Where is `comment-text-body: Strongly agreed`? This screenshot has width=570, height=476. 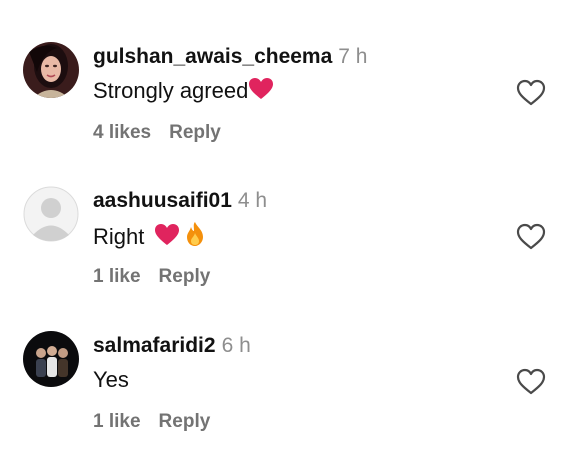 comment-text-body: Strongly agreed is located at coordinates (171, 90).